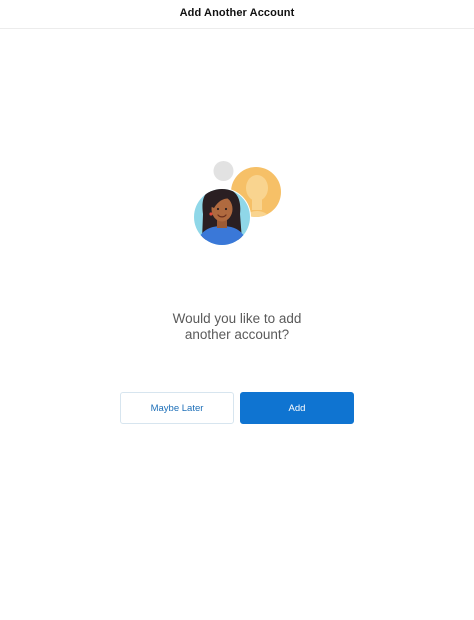 Image resolution: width=474 pixels, height=620 pixels. I want to click on add-label: Add, so click(297, 408).